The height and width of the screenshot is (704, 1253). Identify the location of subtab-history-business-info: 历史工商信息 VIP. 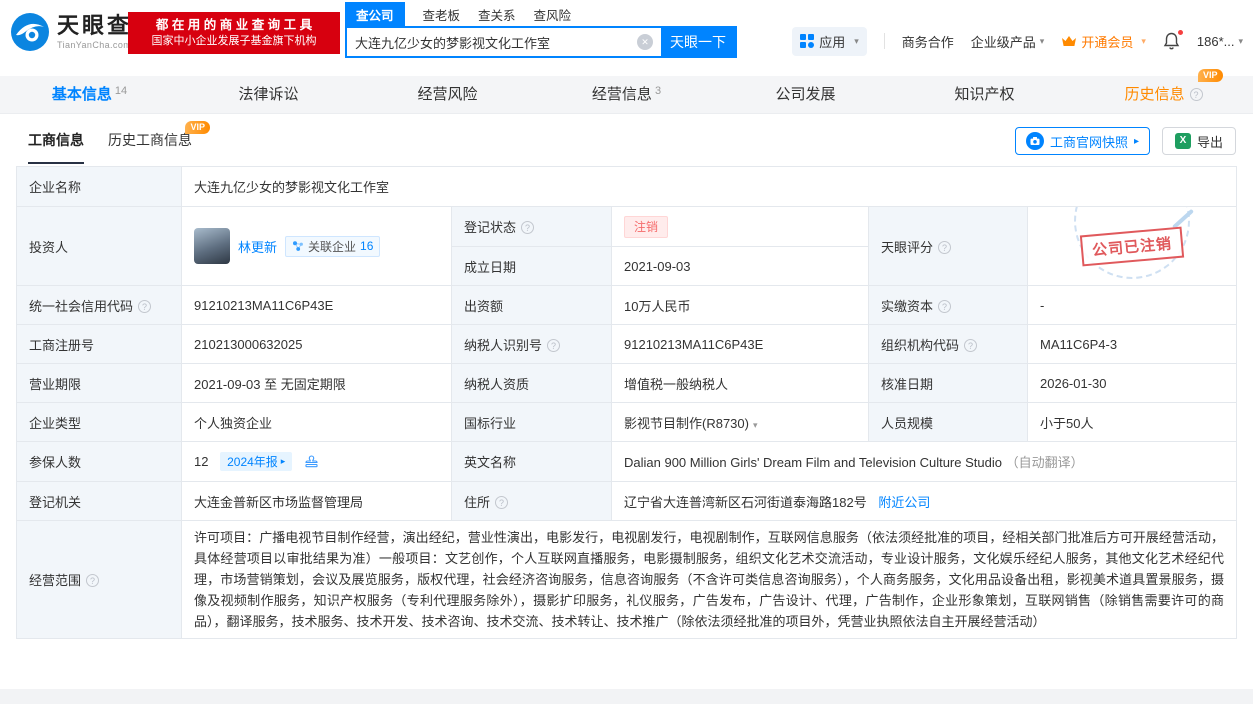
(159, 141).